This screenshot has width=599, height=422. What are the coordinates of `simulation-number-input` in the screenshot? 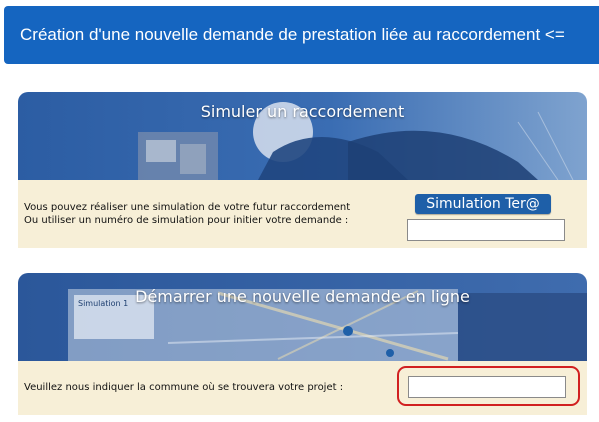 It's located at (486, 230).